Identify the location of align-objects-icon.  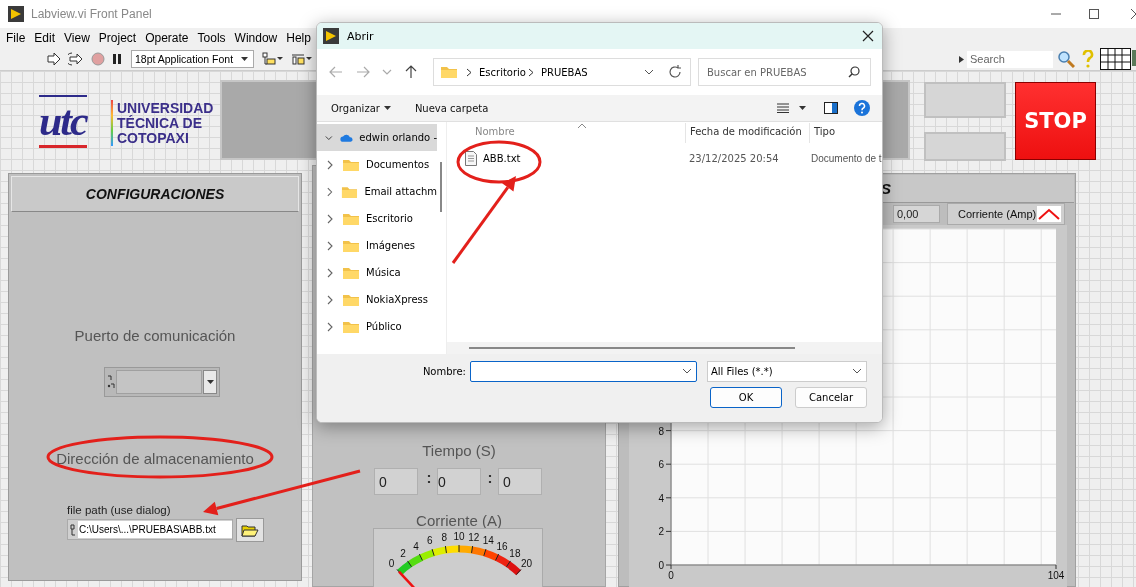
(273, 59).